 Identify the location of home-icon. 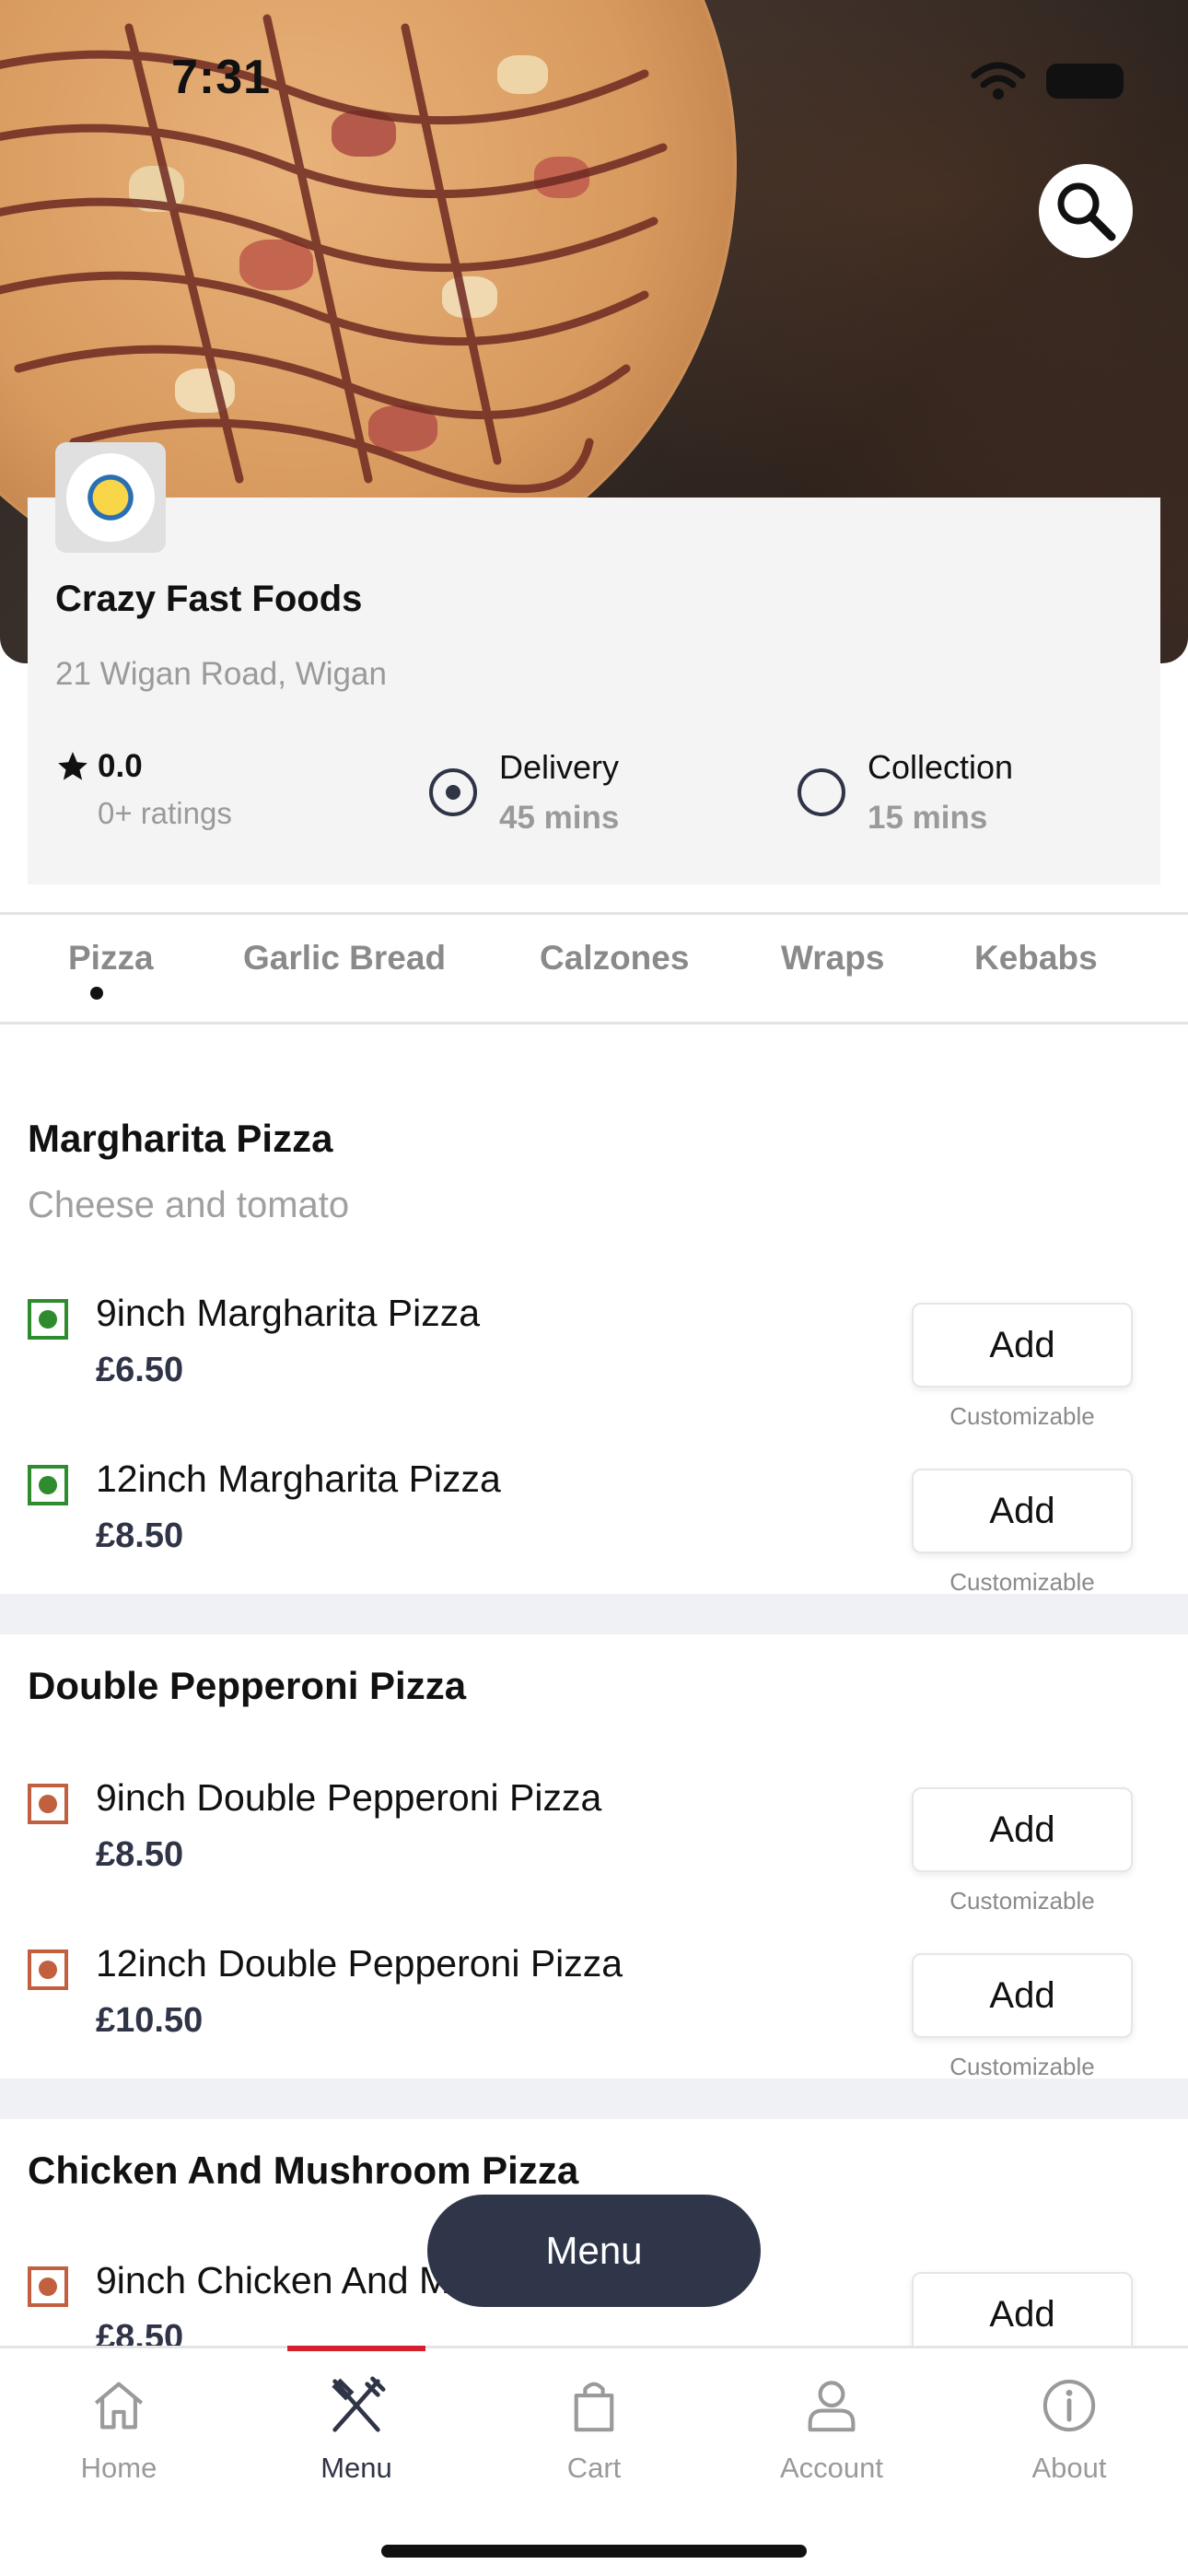
(119, 2406).